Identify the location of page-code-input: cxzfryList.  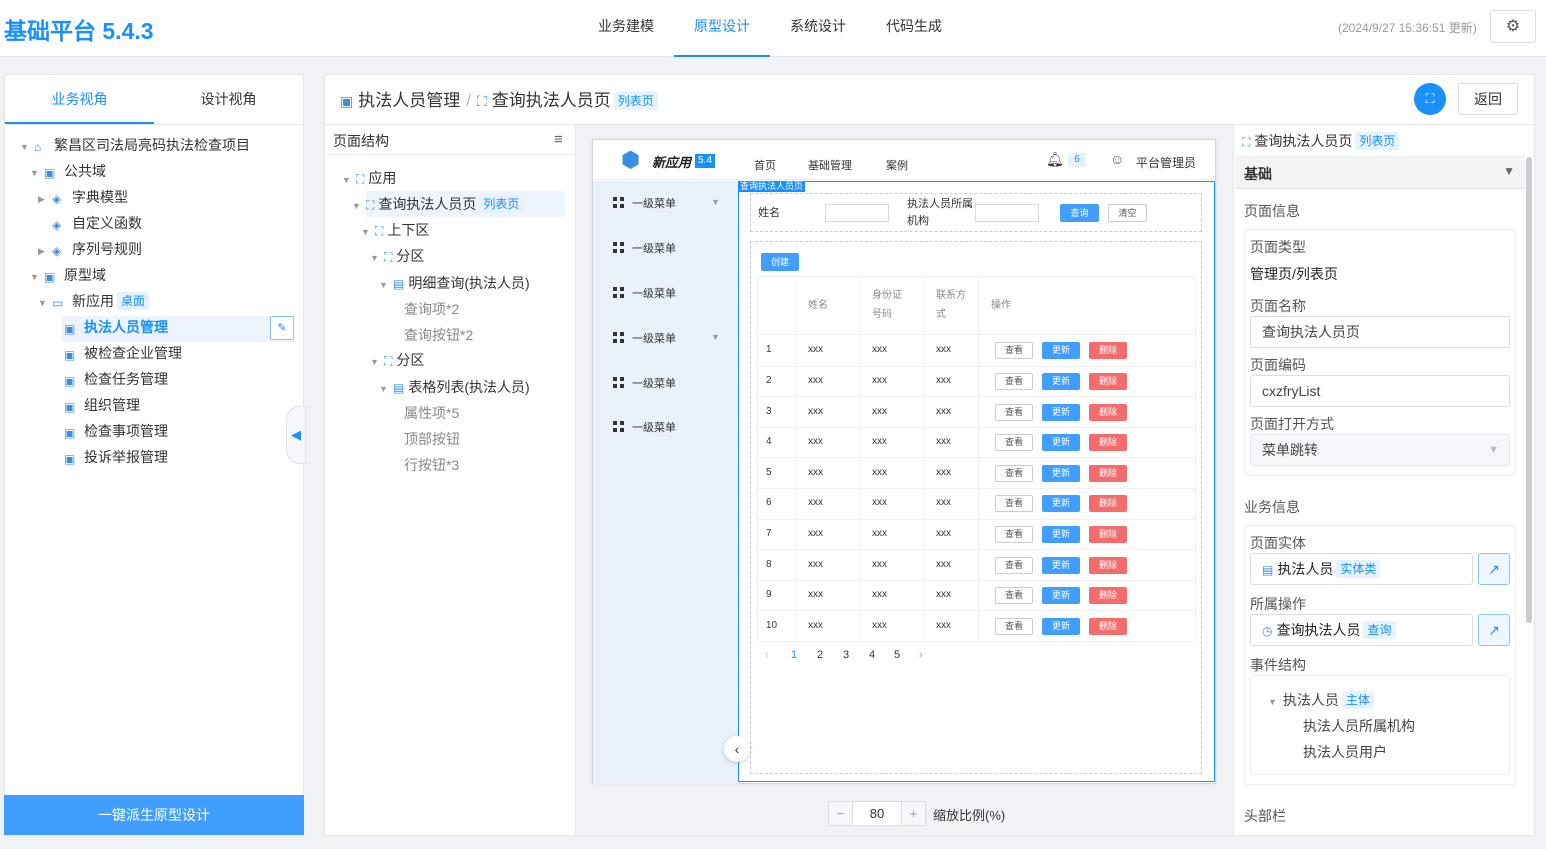
(1380, 391).